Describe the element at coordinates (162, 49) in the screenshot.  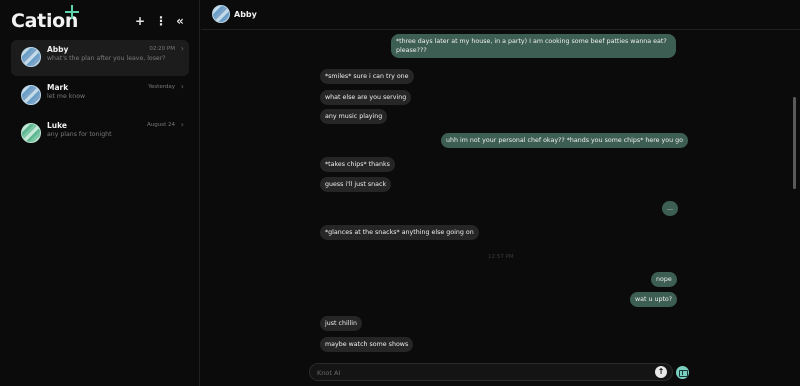
I see `chat-time: 02:20 PM` at that location.